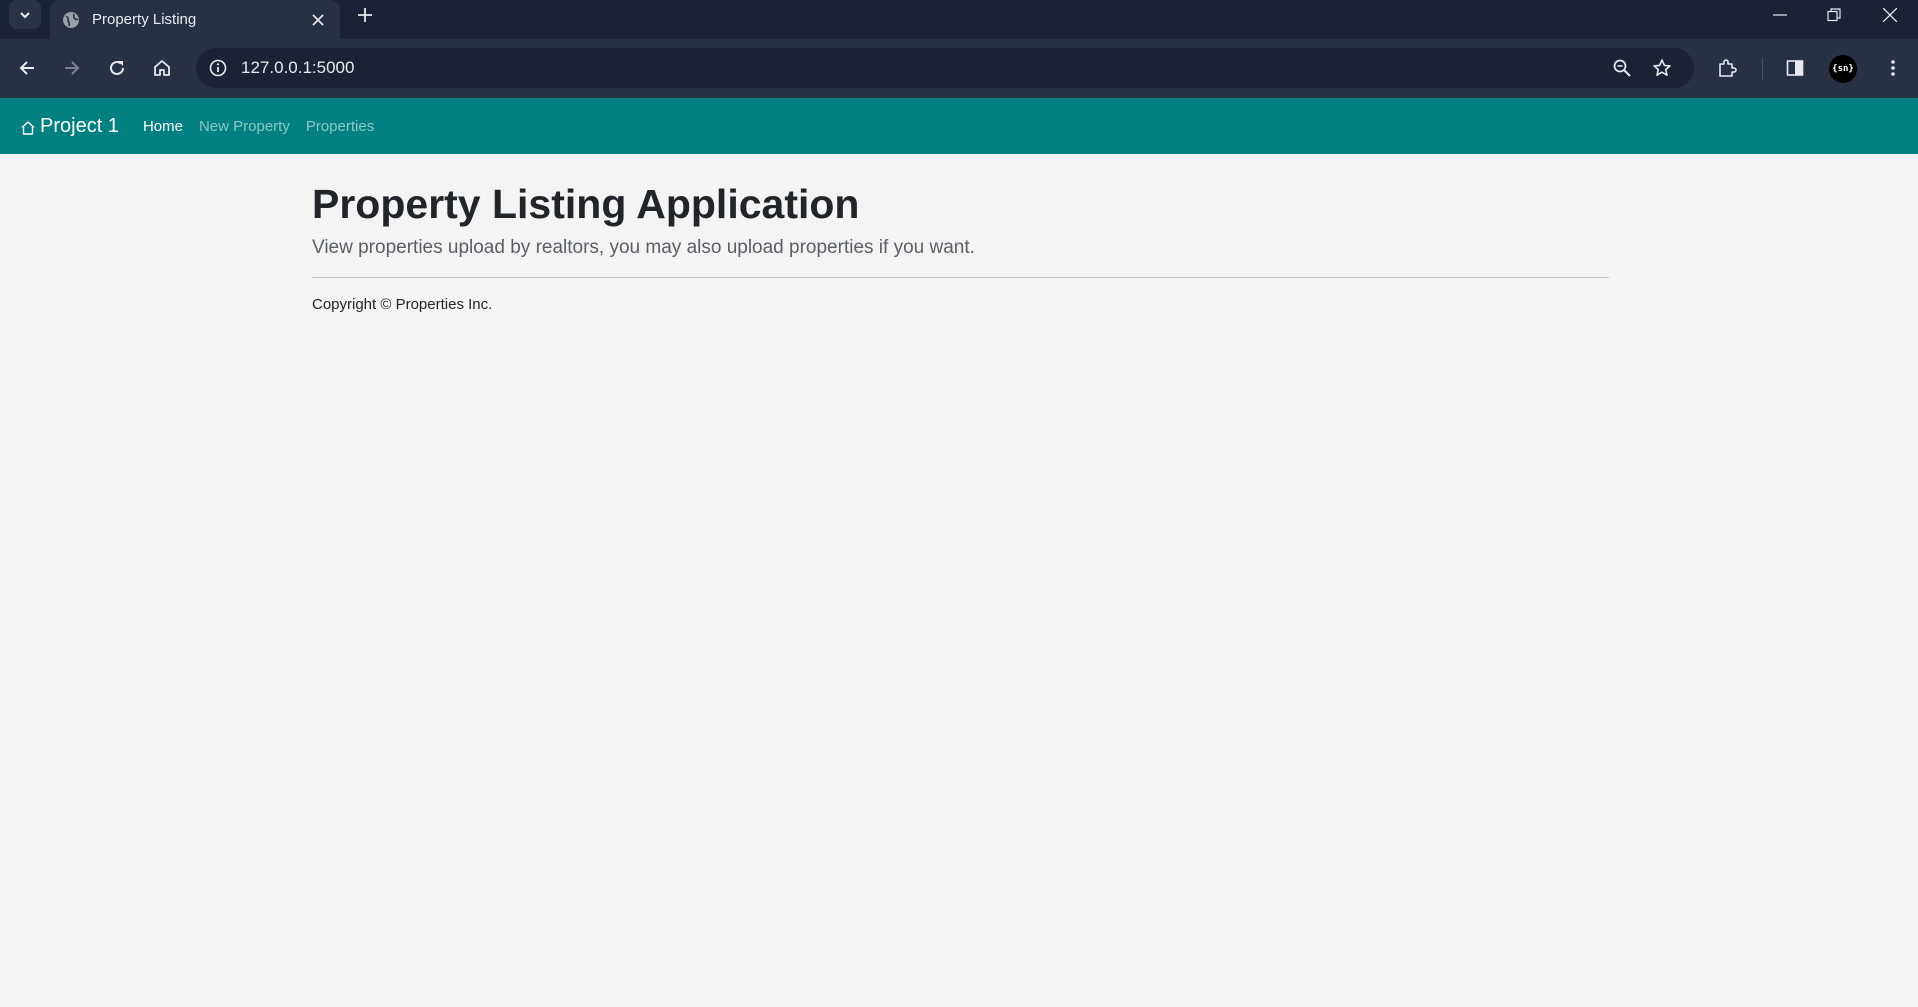 The height and width of the screenshot is (1007, 1918). Describe the element at coordinates (71, 19) in the screenshot. I see `globe-icon` at that location.